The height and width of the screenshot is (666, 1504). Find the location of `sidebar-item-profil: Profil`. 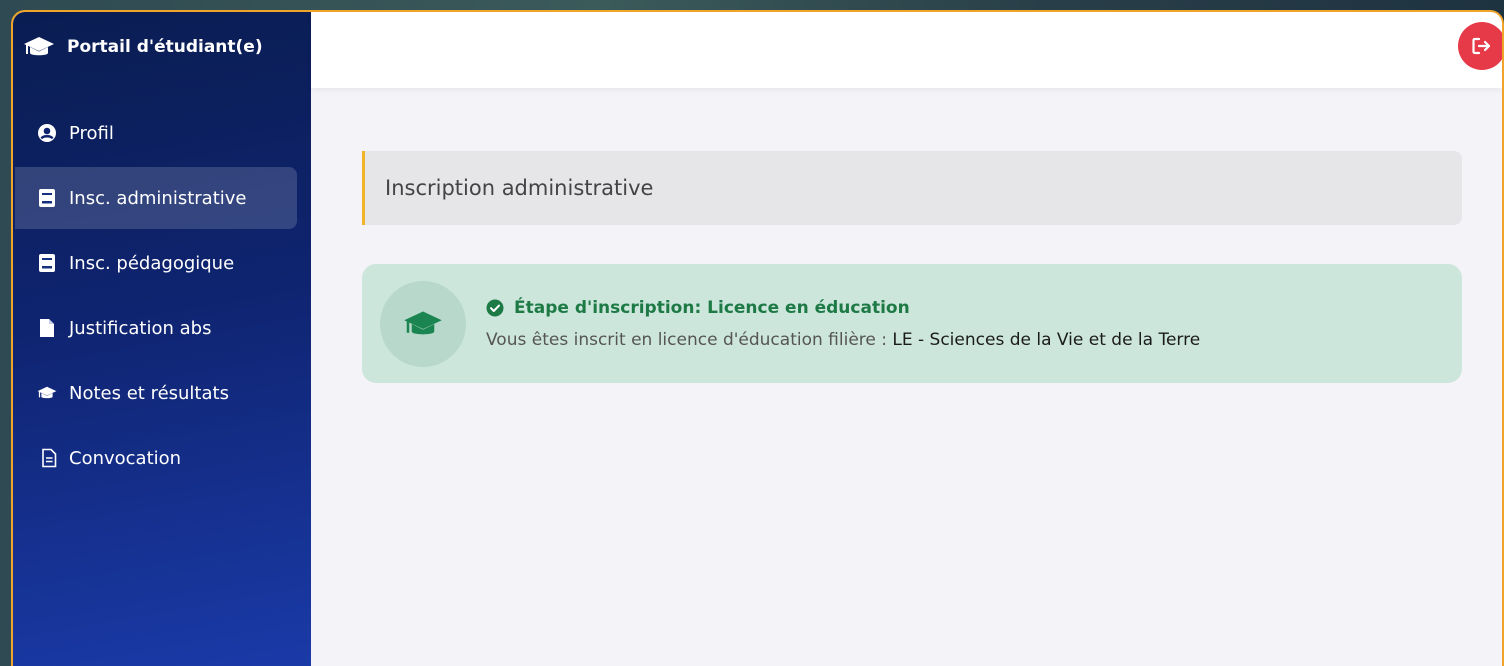

sidebar-item-profil: Profil is located at coordinates (156, 133).